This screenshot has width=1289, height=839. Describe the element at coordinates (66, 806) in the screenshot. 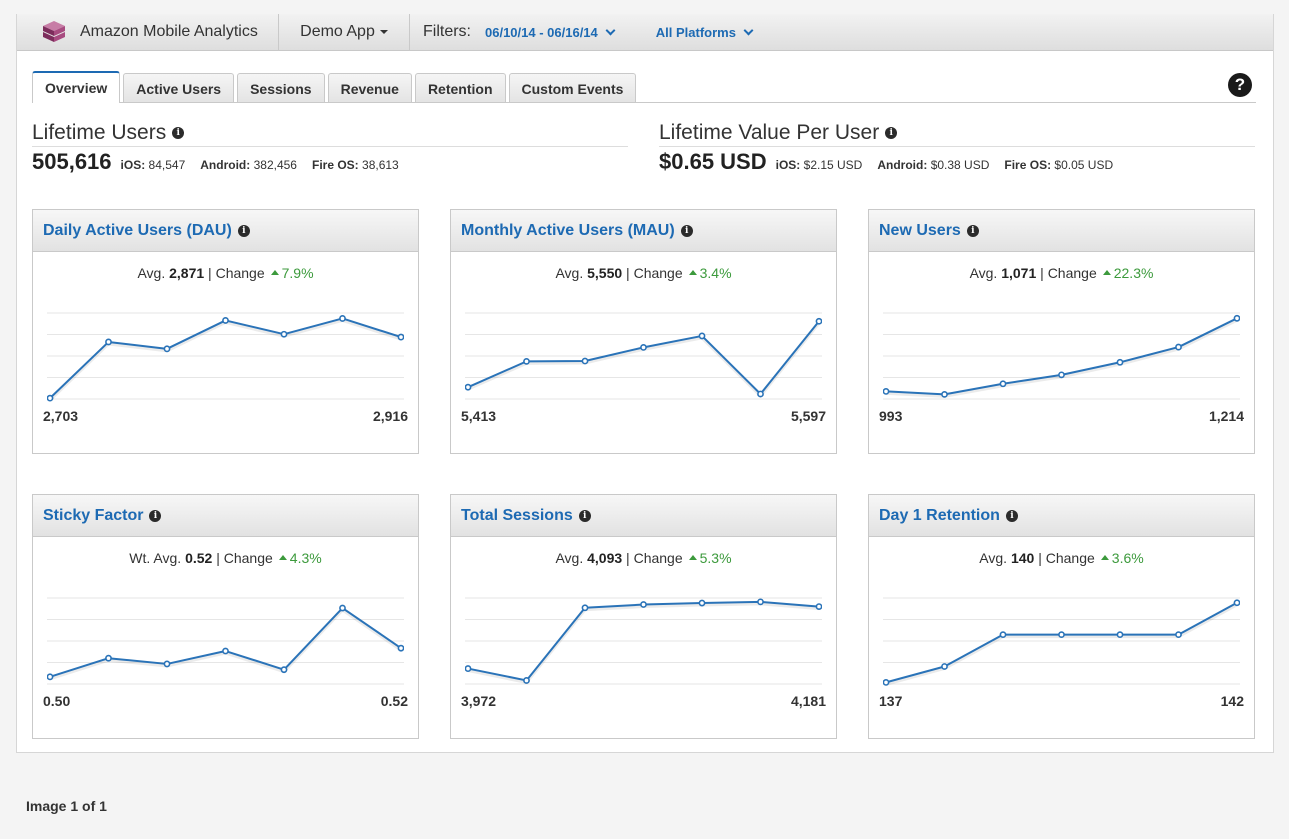

I see `image-counter: Image 1 of 1` at that location.